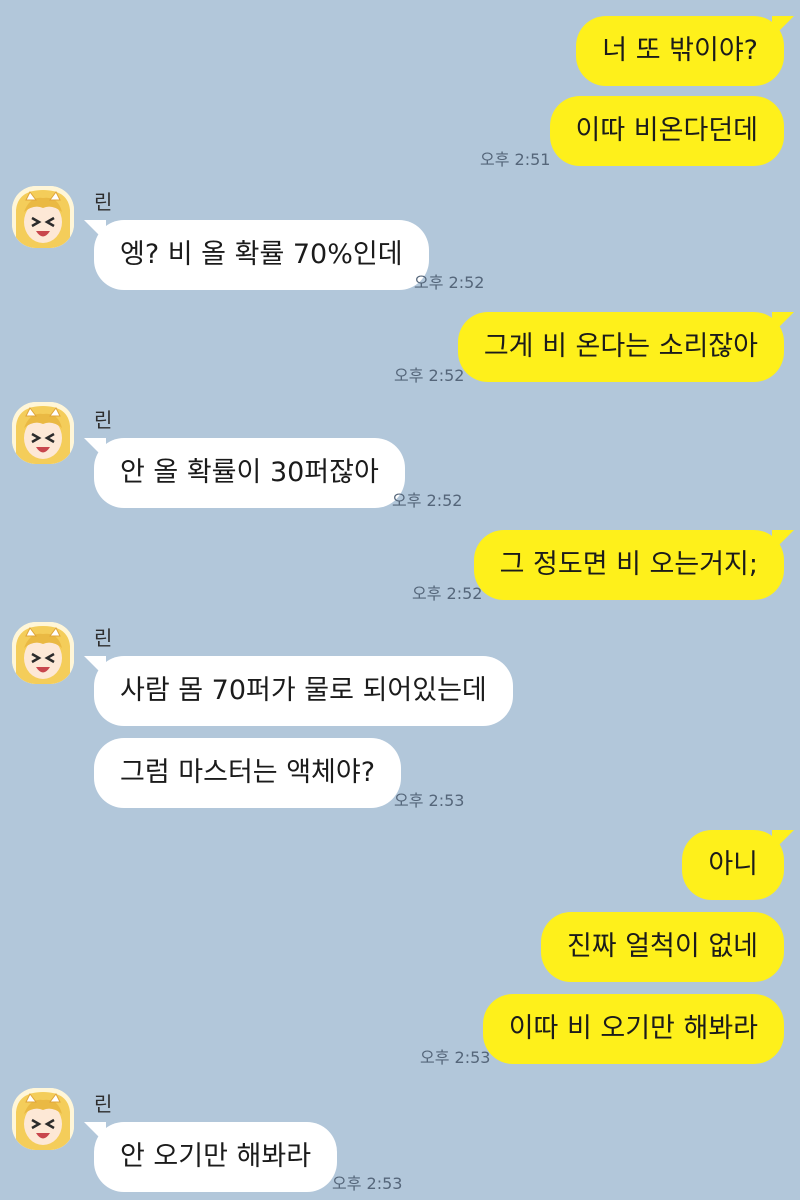 This screenshot has height=1200, width=800. I want to click on my-message-bubble: 이따 비 오기만 해봐라, so click(633, 1029).